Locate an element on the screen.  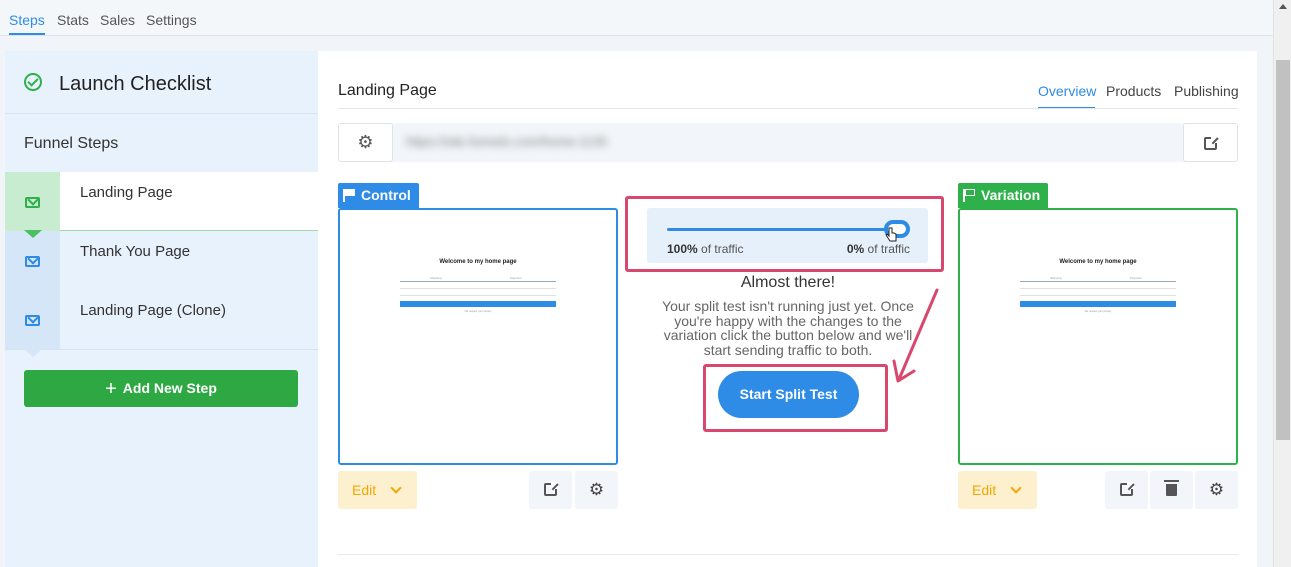
funnel-steps-heading: Funnel Steps is located at coordinates (71, 143).